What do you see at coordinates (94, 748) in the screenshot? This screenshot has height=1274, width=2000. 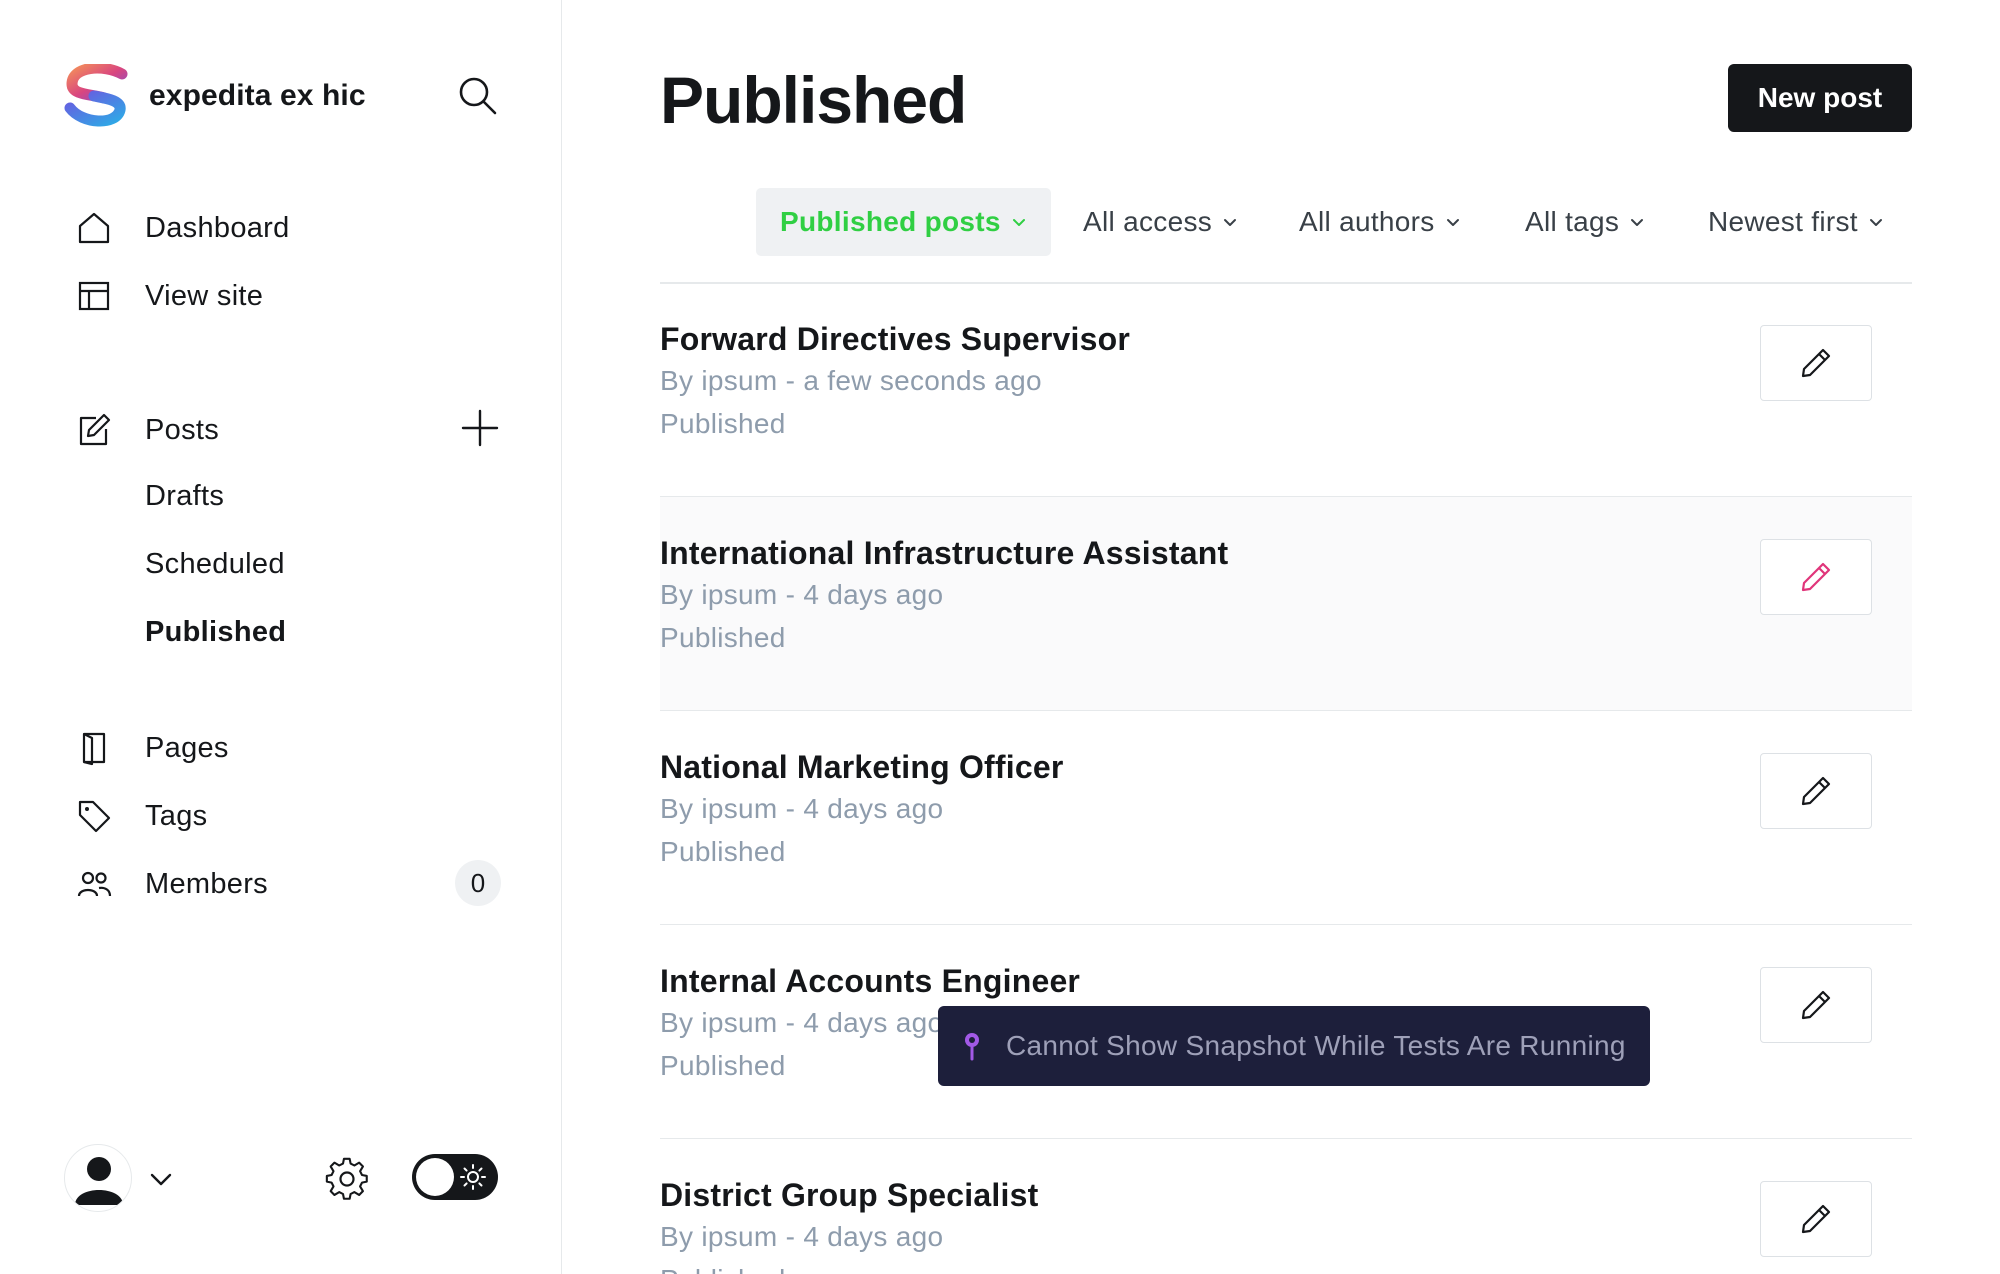 I see `page-icon` at bounding box center [94, 748].